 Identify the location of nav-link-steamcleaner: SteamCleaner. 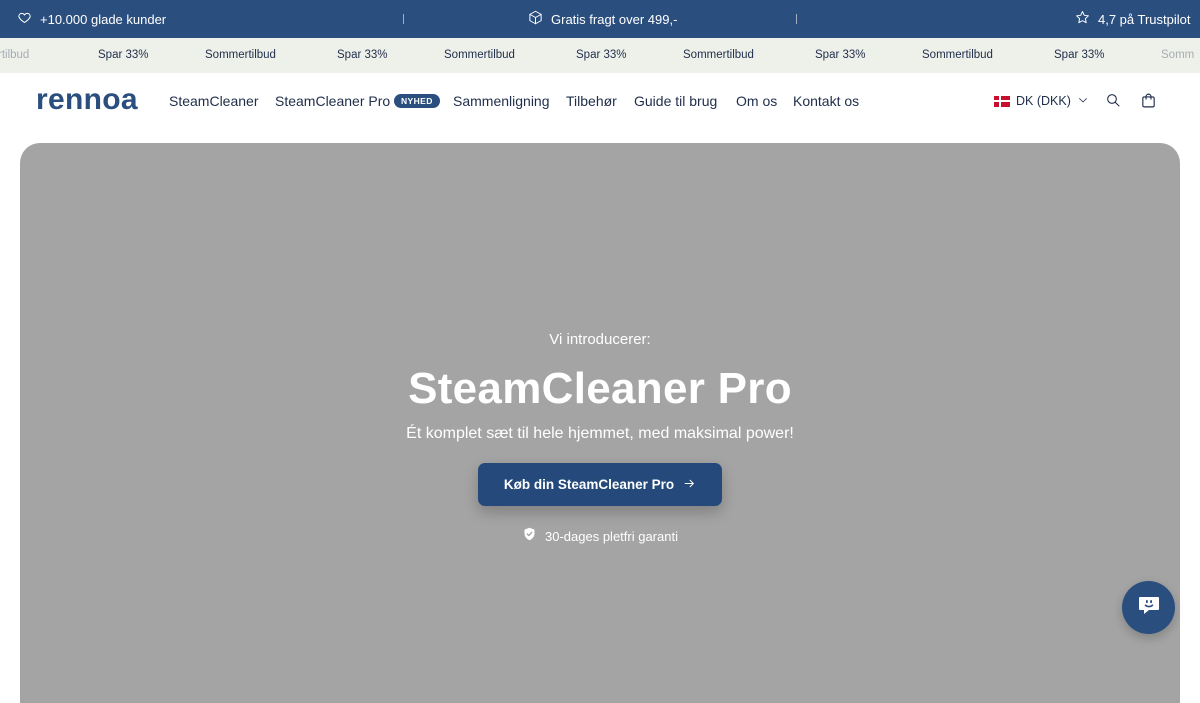
(214, 101).